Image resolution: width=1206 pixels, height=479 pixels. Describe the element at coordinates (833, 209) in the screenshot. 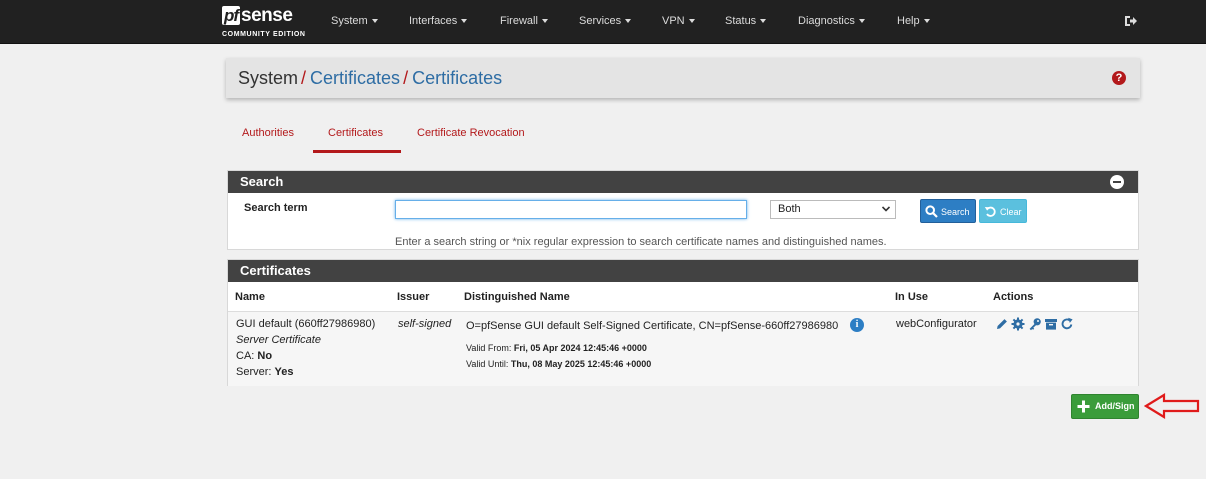

I see `search-scope-select: Both` at that location.